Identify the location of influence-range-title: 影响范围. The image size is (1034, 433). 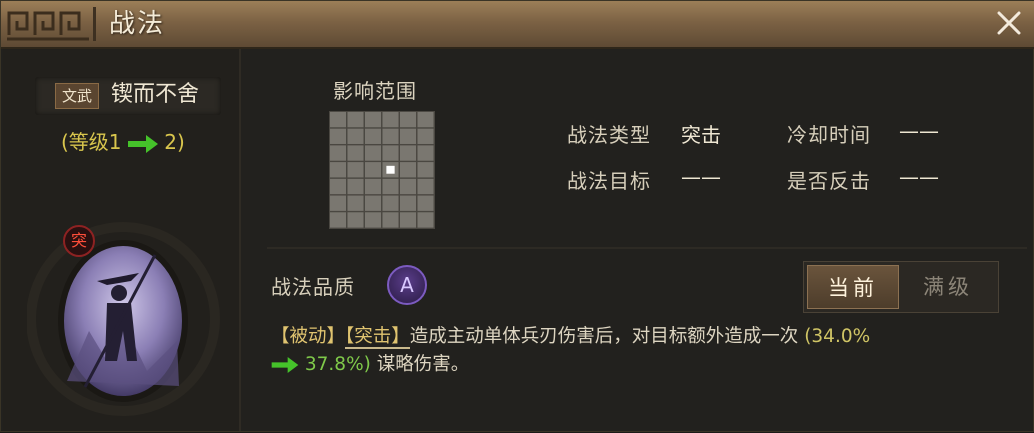
(375, 91).